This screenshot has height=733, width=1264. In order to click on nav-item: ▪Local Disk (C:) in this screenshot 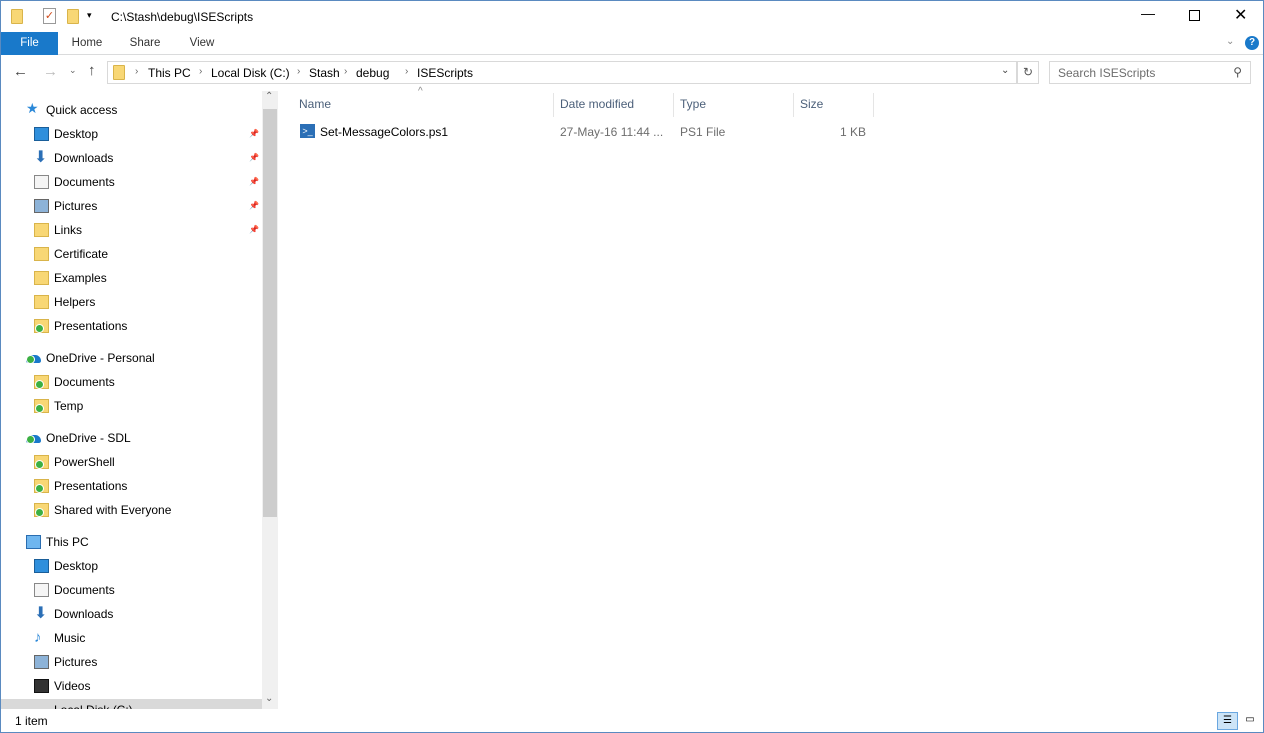, I will do `click(131, 704)`.